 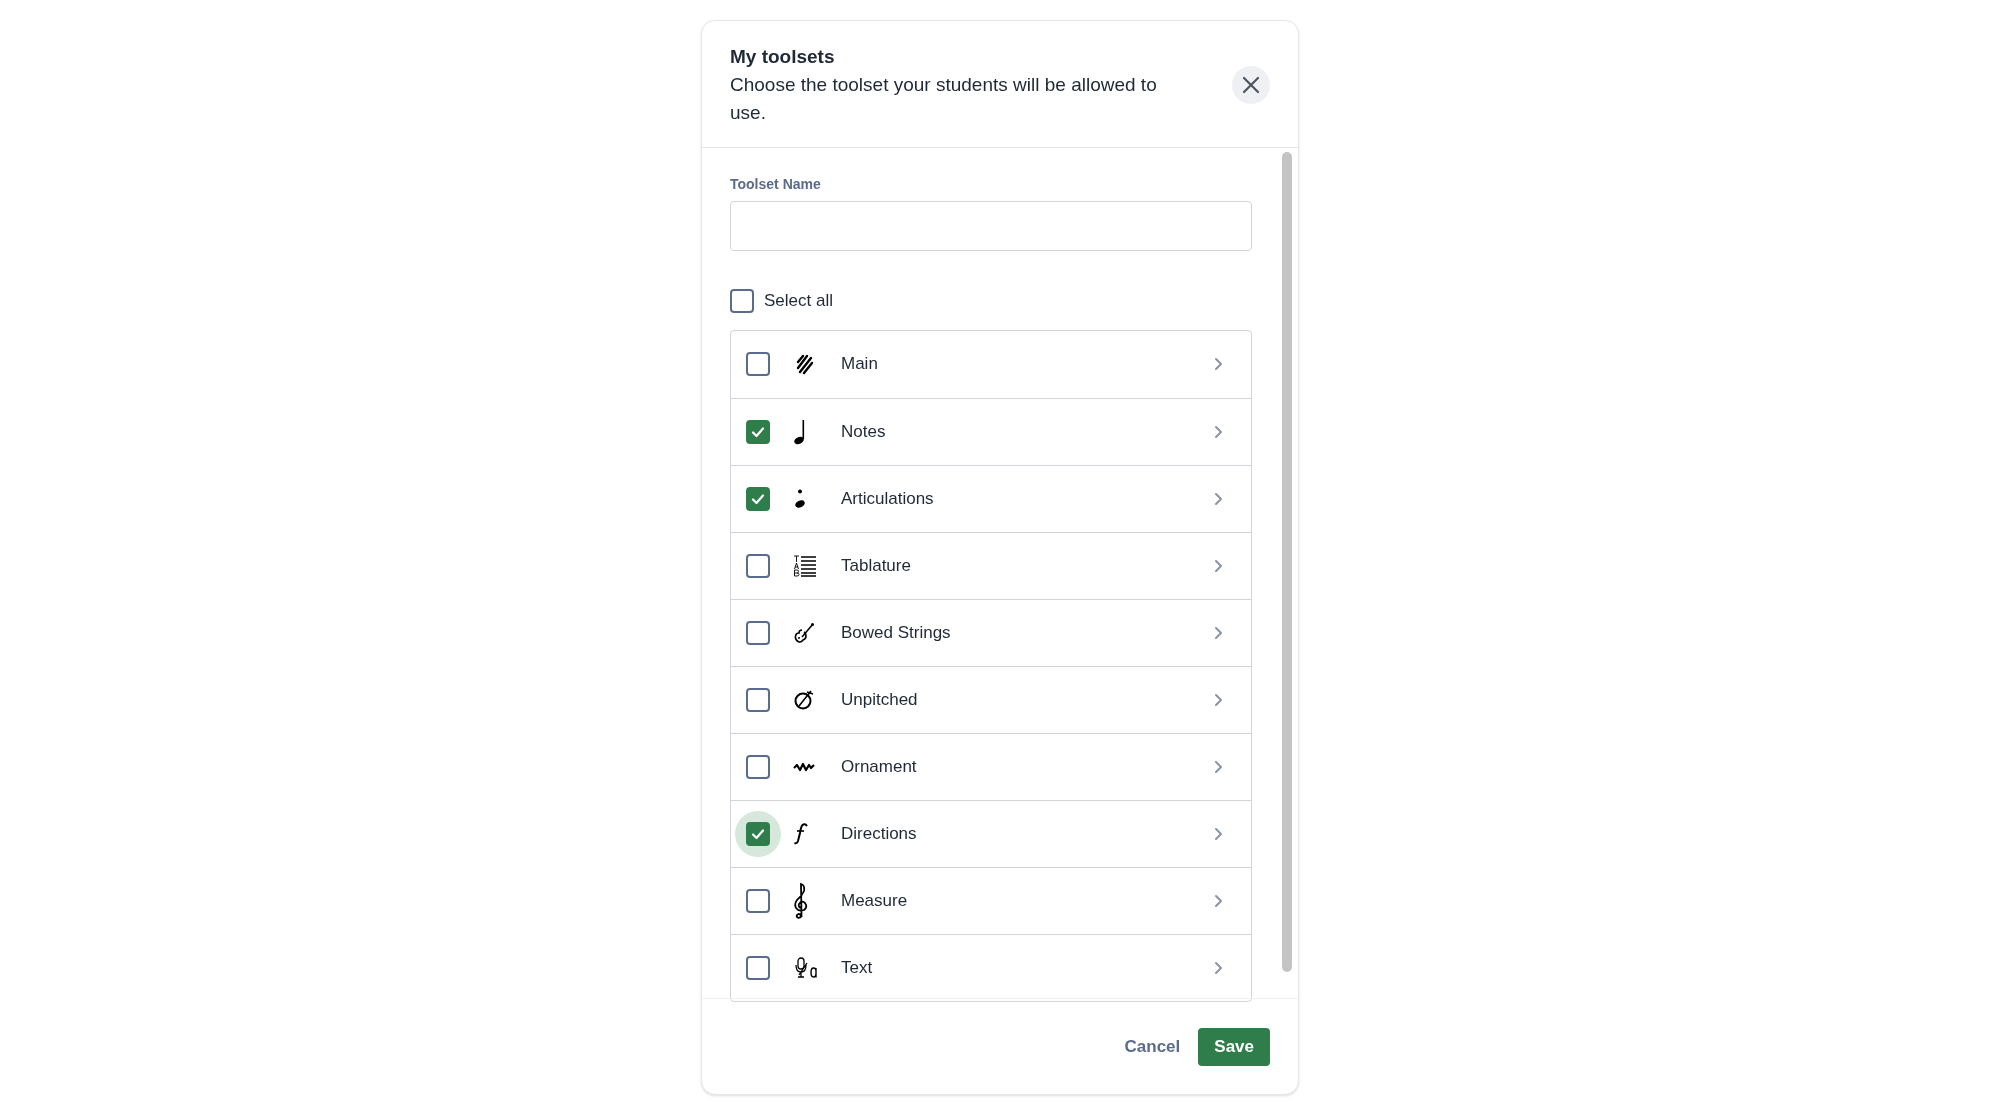 What do you see at coordinates (991, 632) in the screenshot?
I see `toolset-row: Bowed Strings` at bounding box center [991, 632].